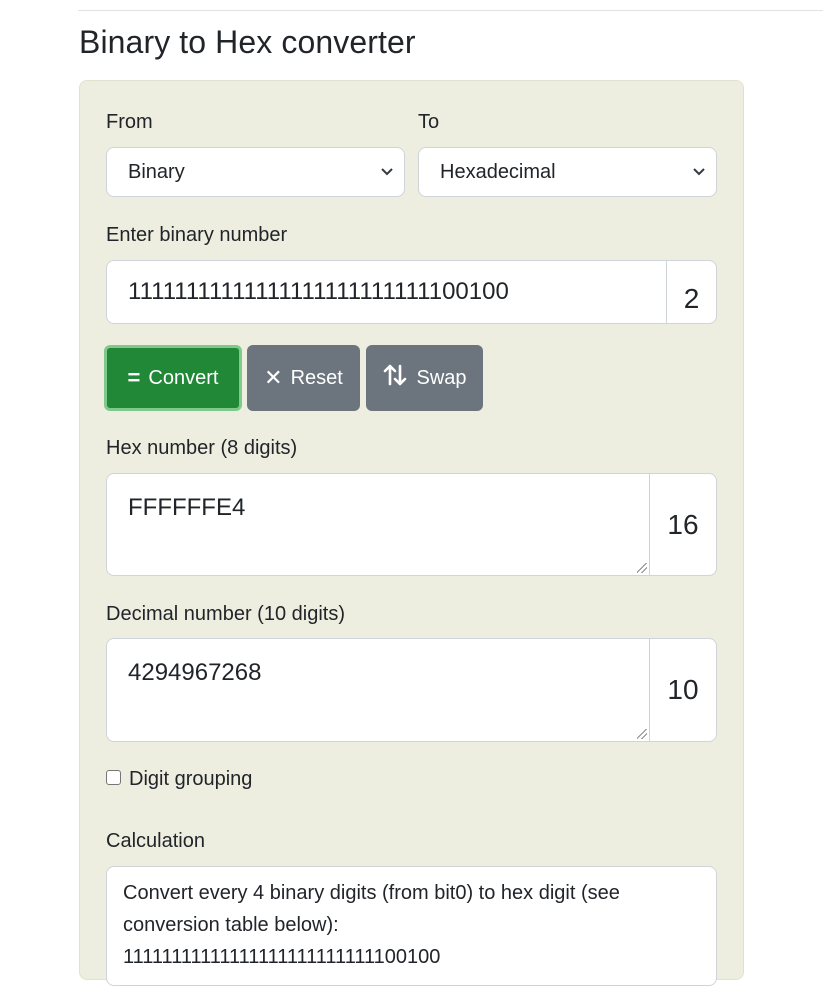 This screenshot has height=986, width=823. I want to click on to-select: Hexadecimal, so click(567, 172).